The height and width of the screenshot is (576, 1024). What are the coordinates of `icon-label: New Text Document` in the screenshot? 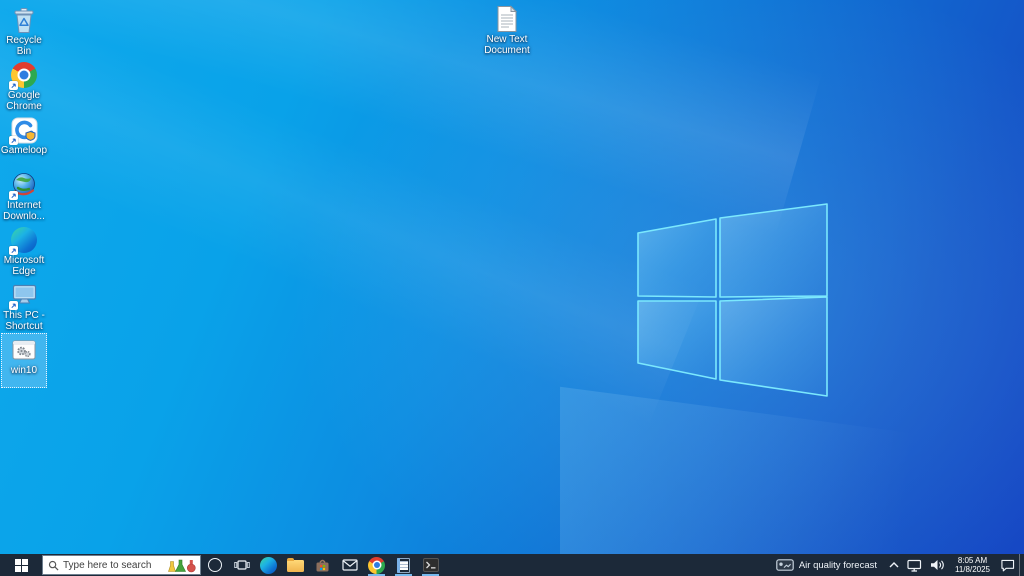 It's located at (507, 45).